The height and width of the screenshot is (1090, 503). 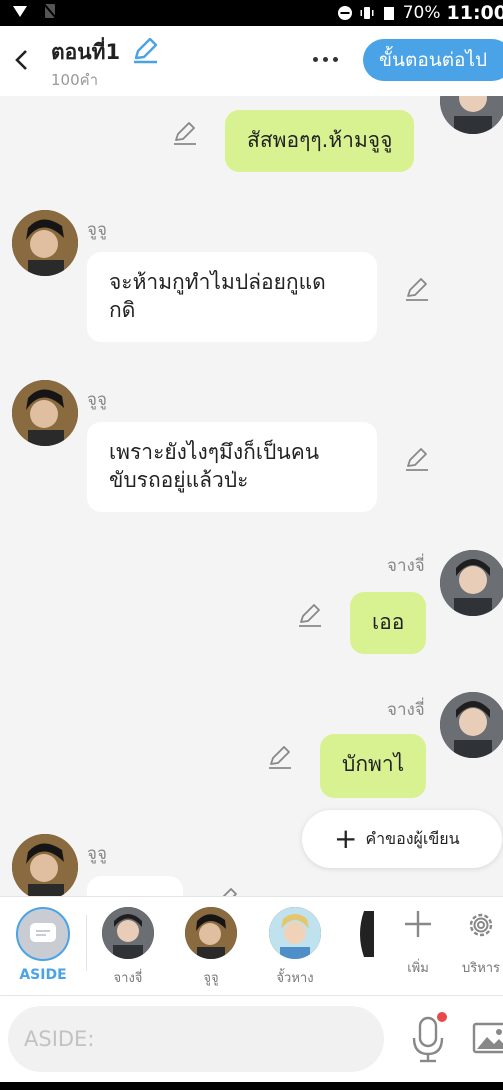 I want to click on add-character-button: เพิ่ม, so click(x=418, y=942).